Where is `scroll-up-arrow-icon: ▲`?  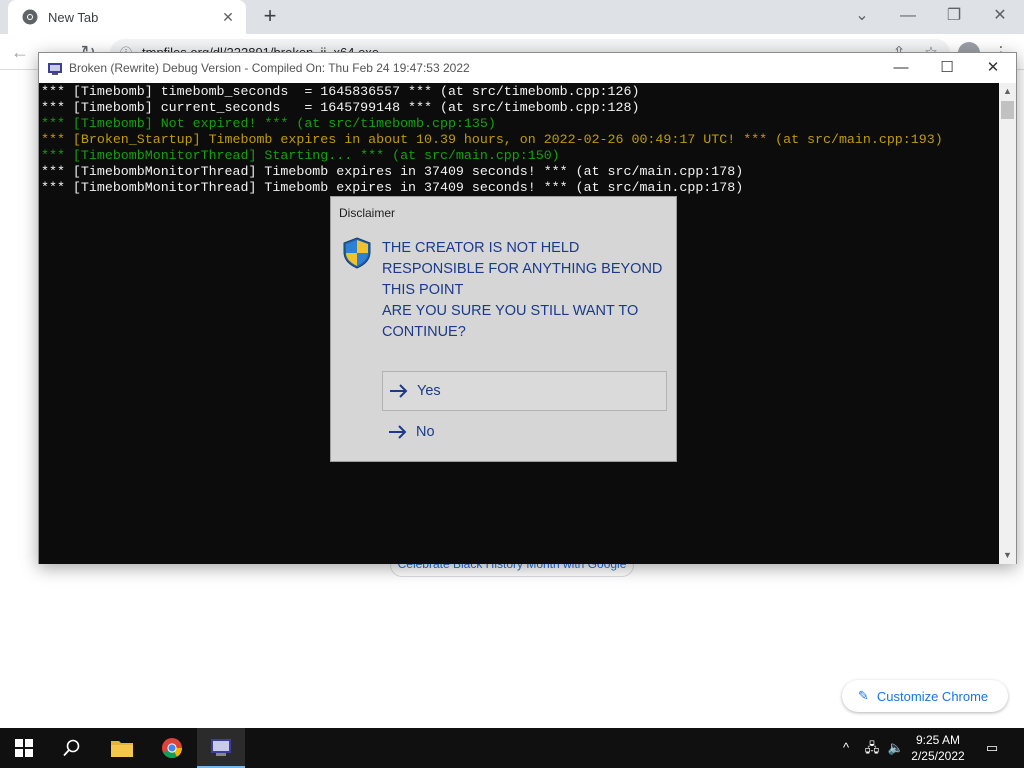 scroll-up-arrow-icon: ▲ is located at coordinates (1007, 91).